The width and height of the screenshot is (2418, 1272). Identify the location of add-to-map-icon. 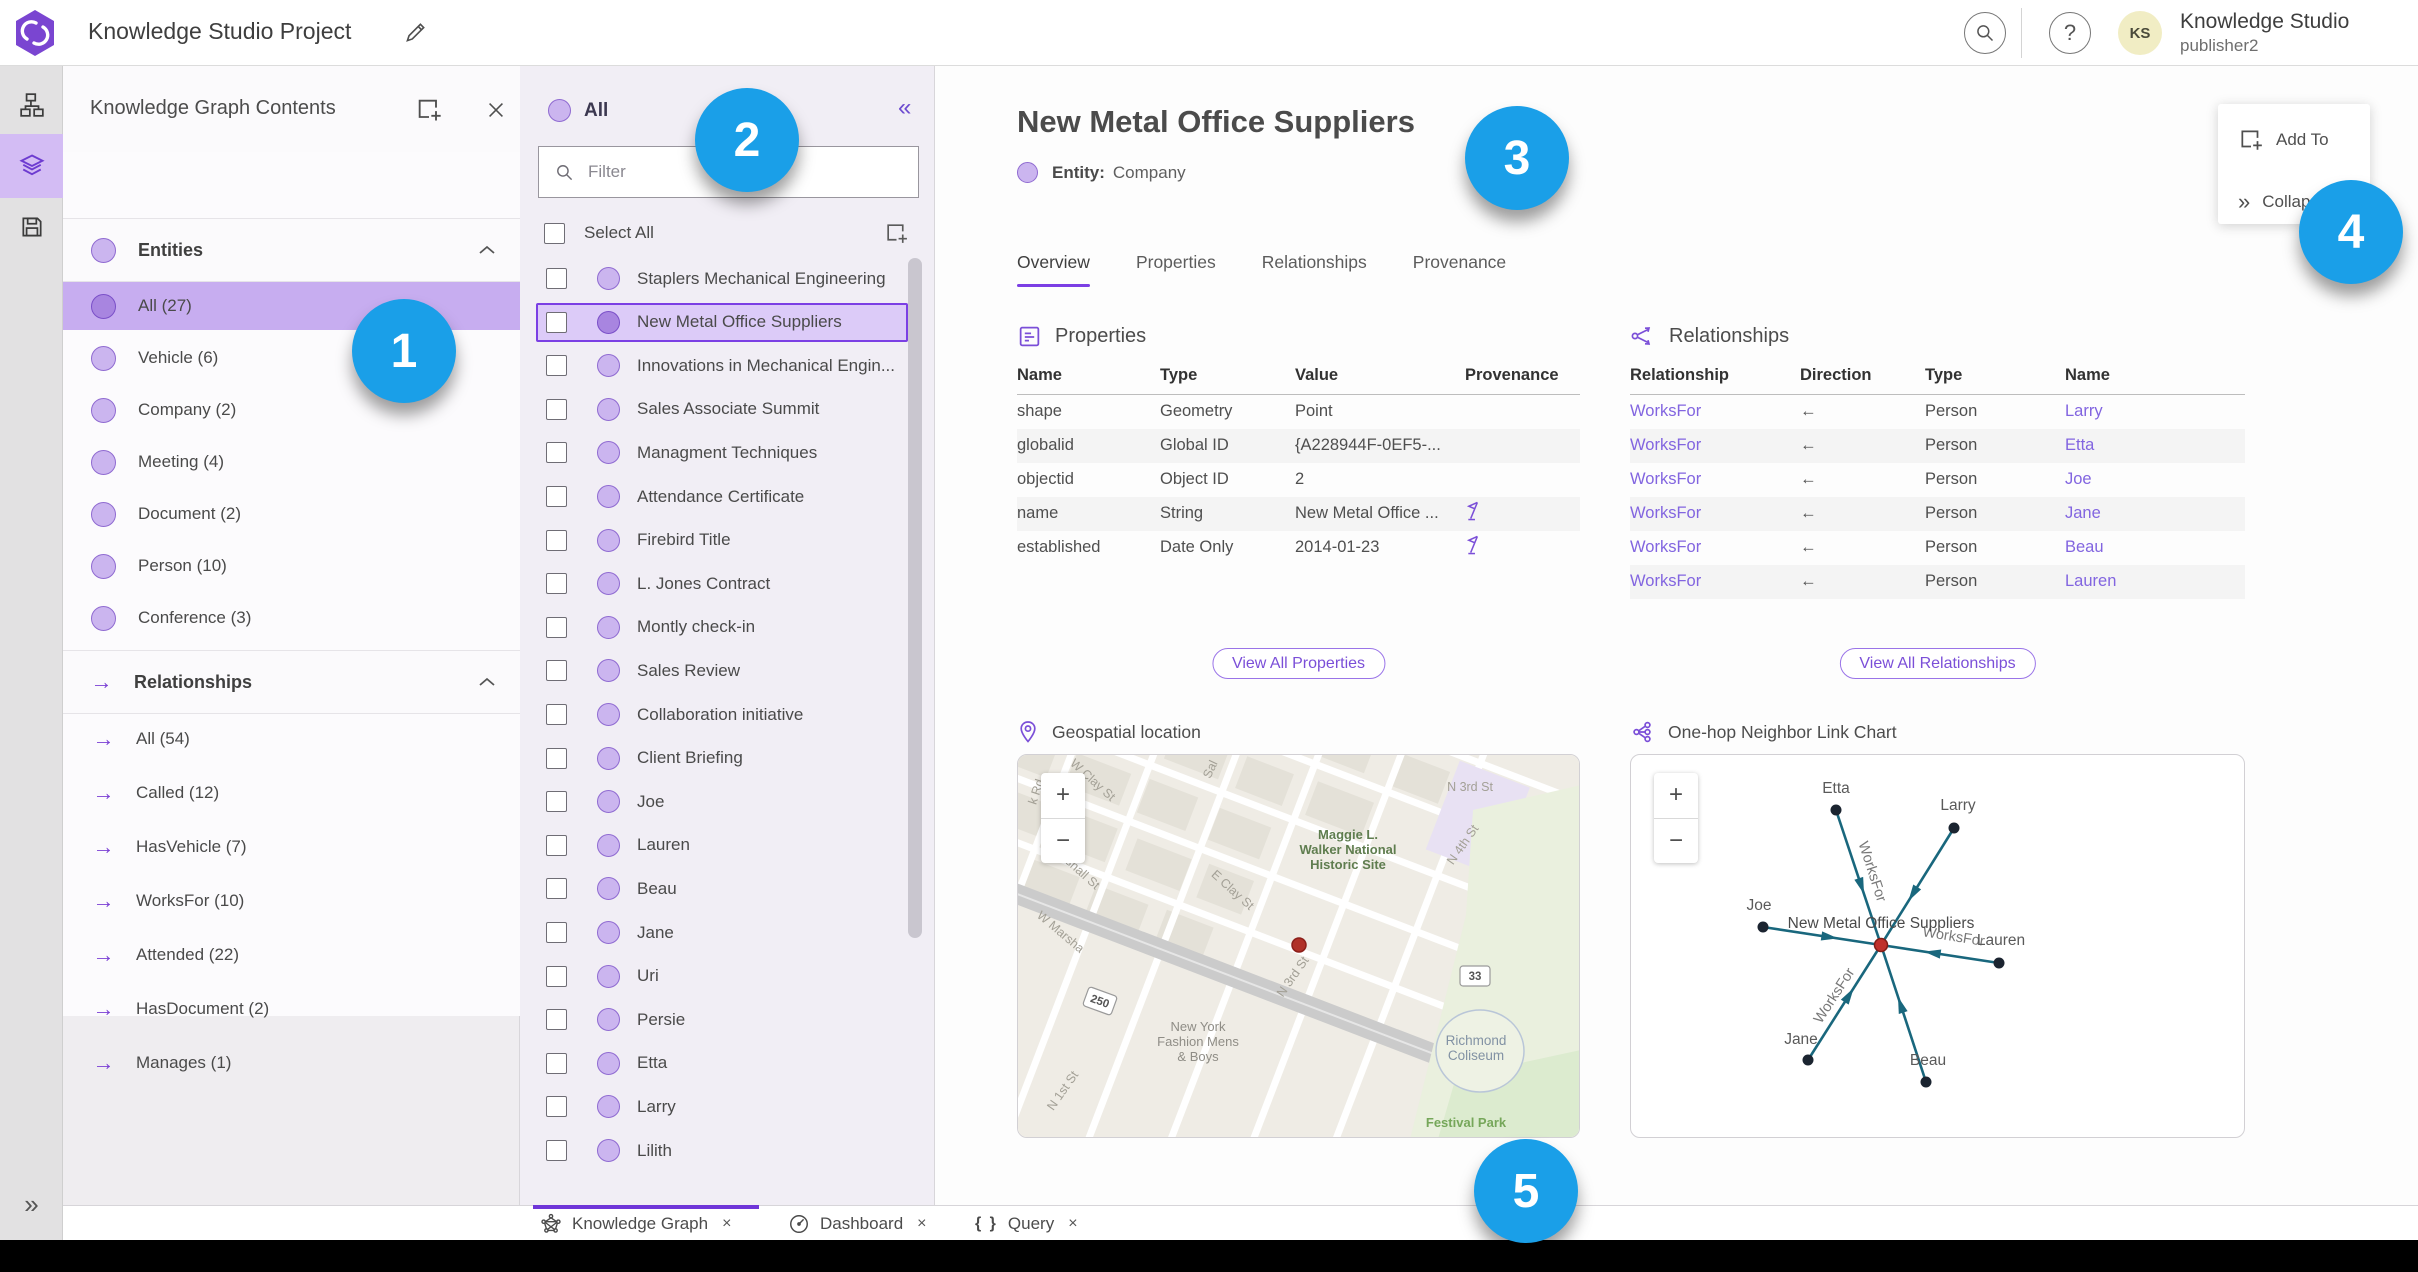
(896, 233).